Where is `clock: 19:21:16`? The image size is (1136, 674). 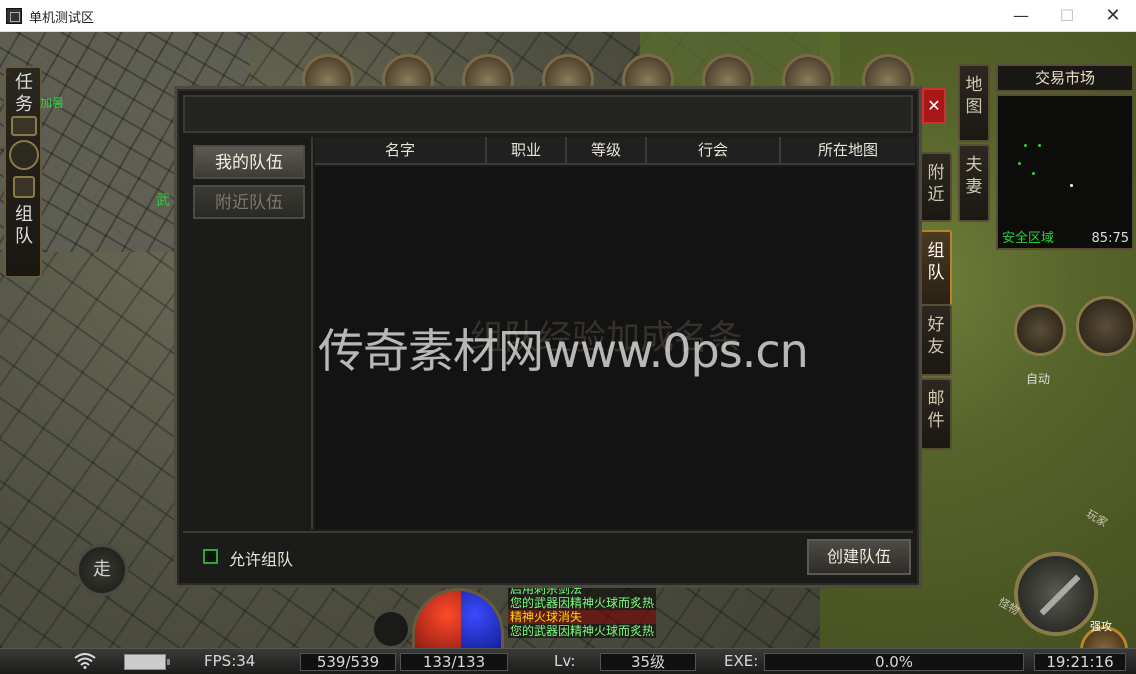
clock: 19:21:16 is located at coordinates (1080, 662).